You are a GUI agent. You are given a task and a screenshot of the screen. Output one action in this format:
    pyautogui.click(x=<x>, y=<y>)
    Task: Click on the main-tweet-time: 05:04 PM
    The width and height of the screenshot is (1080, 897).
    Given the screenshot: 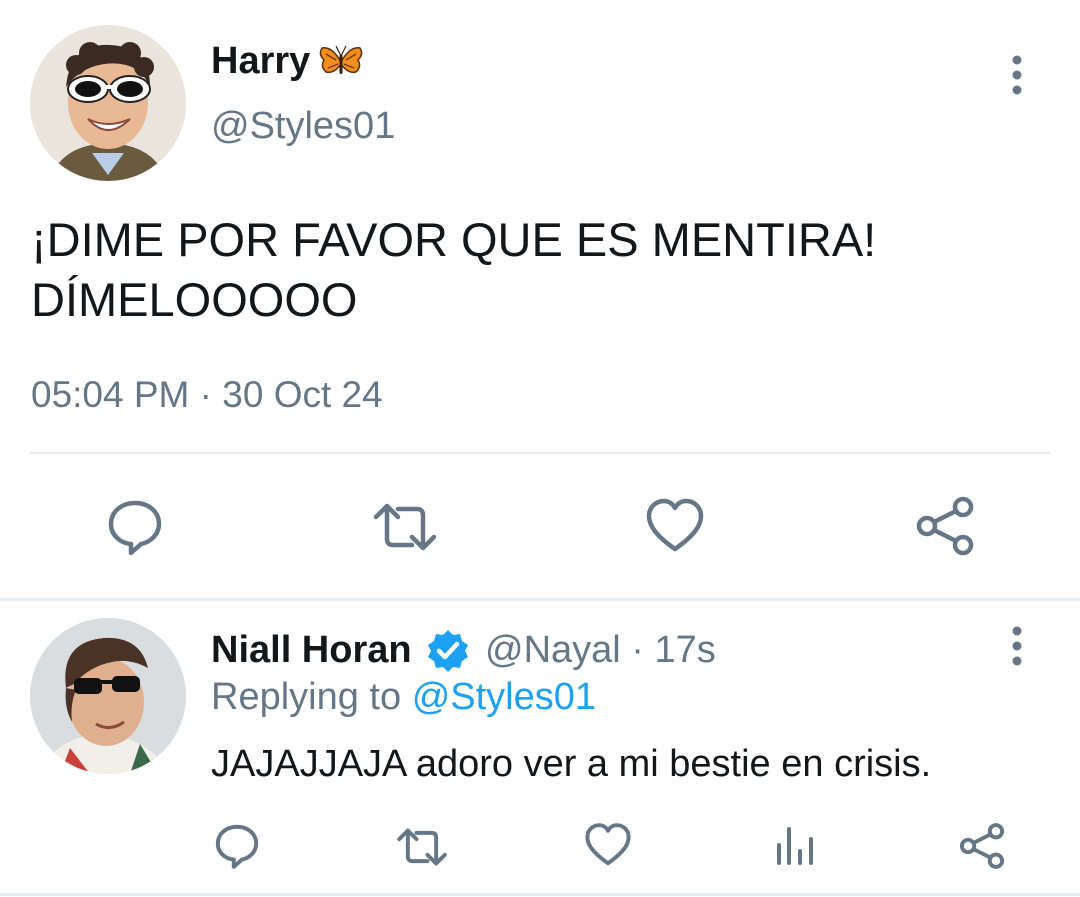 What is the action you would take?
    pyautogui.click(x=110, y=394)
    